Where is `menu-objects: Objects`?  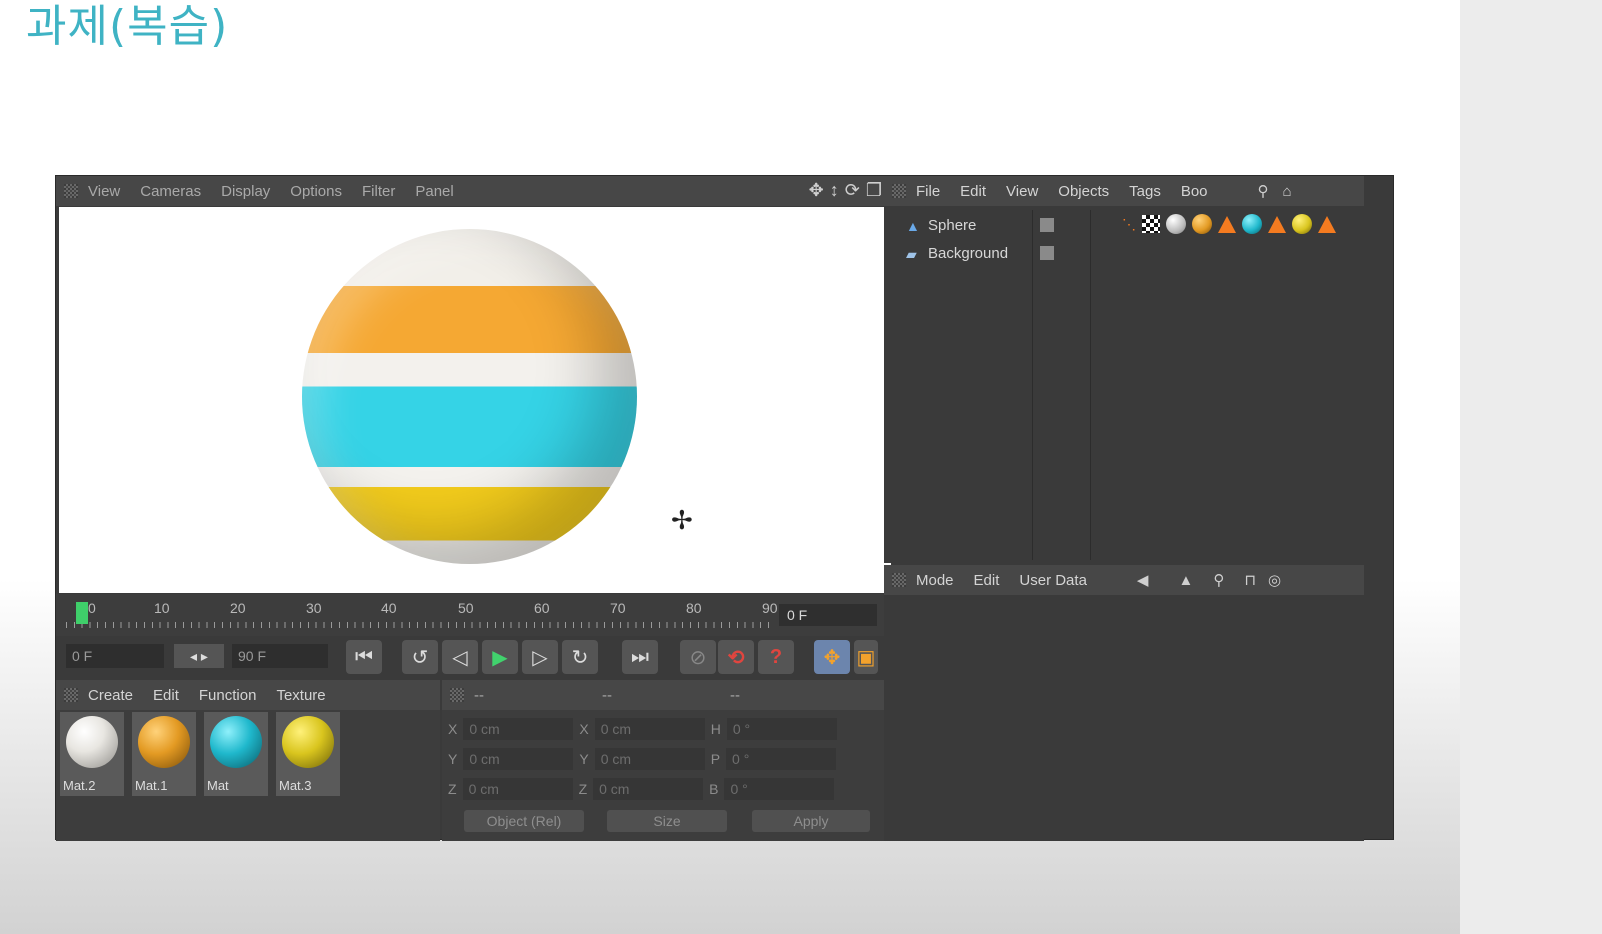
menu-objects: Objects is located at coordinates (1083, 191).